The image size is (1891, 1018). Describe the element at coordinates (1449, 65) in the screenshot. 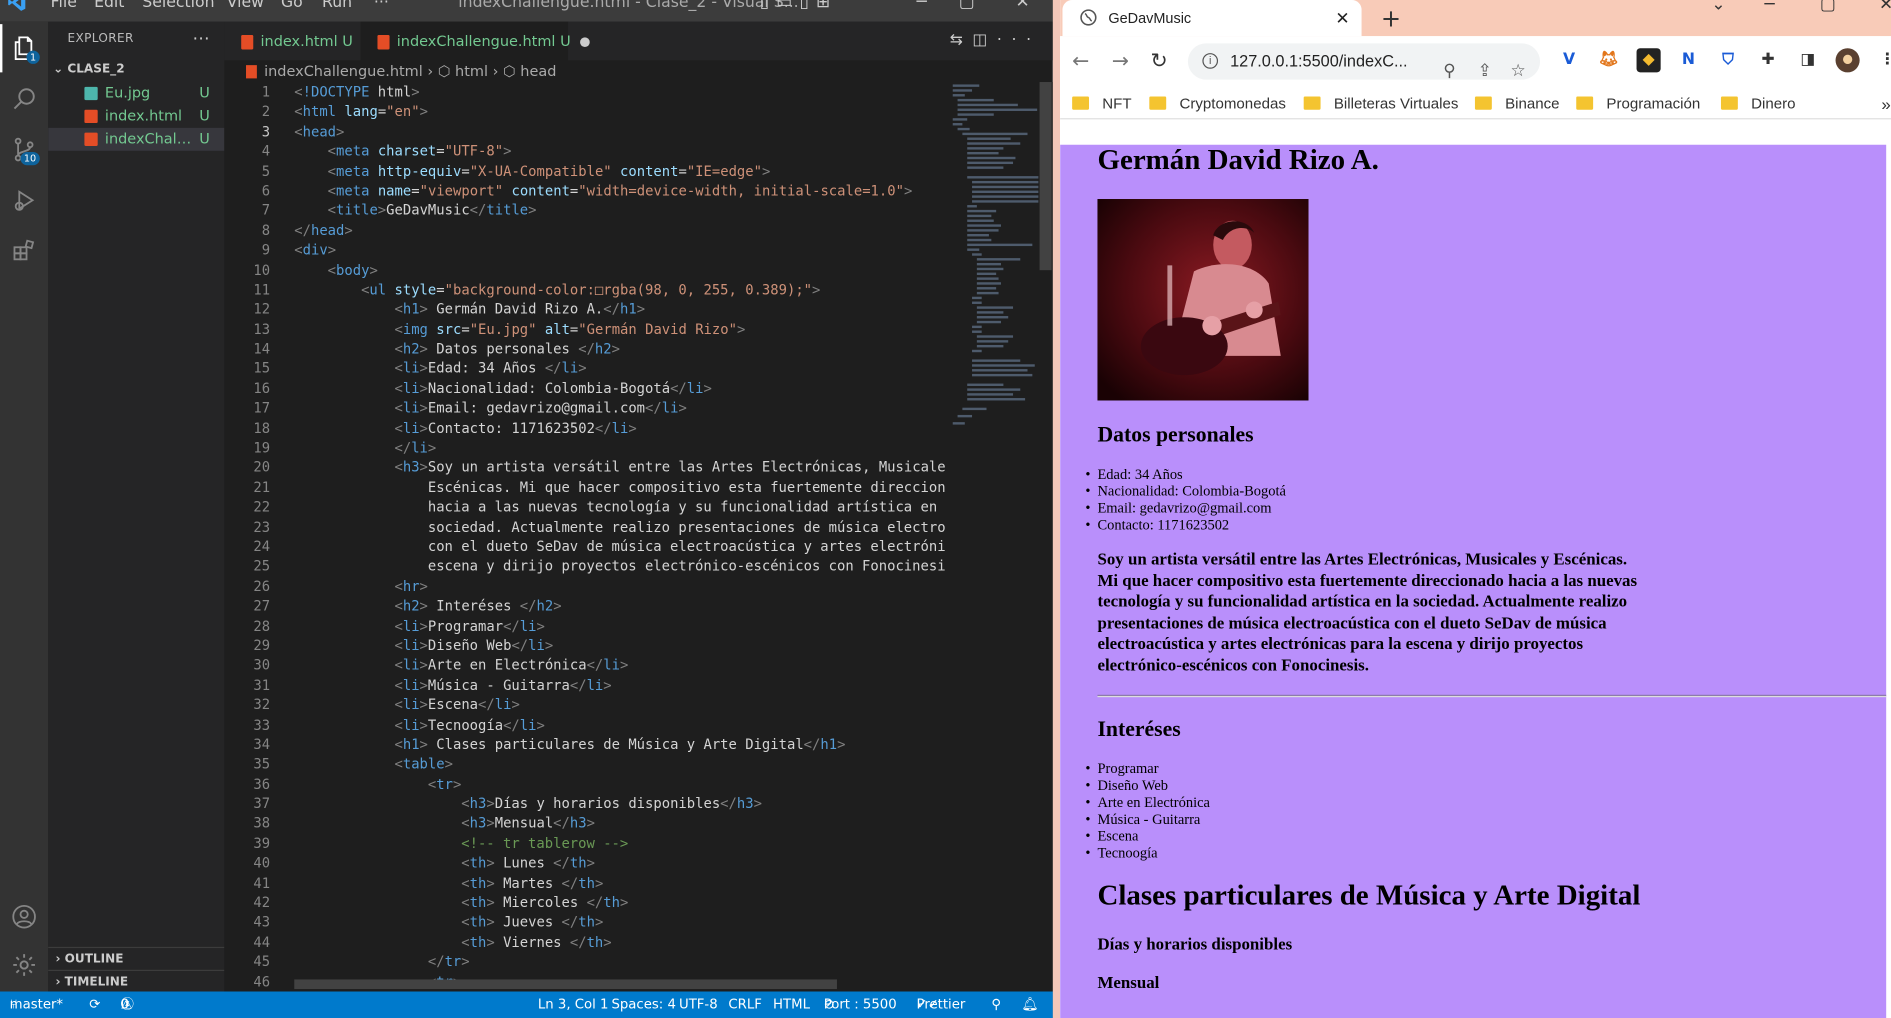

I see `zoom-icon: ⚲` at that location.